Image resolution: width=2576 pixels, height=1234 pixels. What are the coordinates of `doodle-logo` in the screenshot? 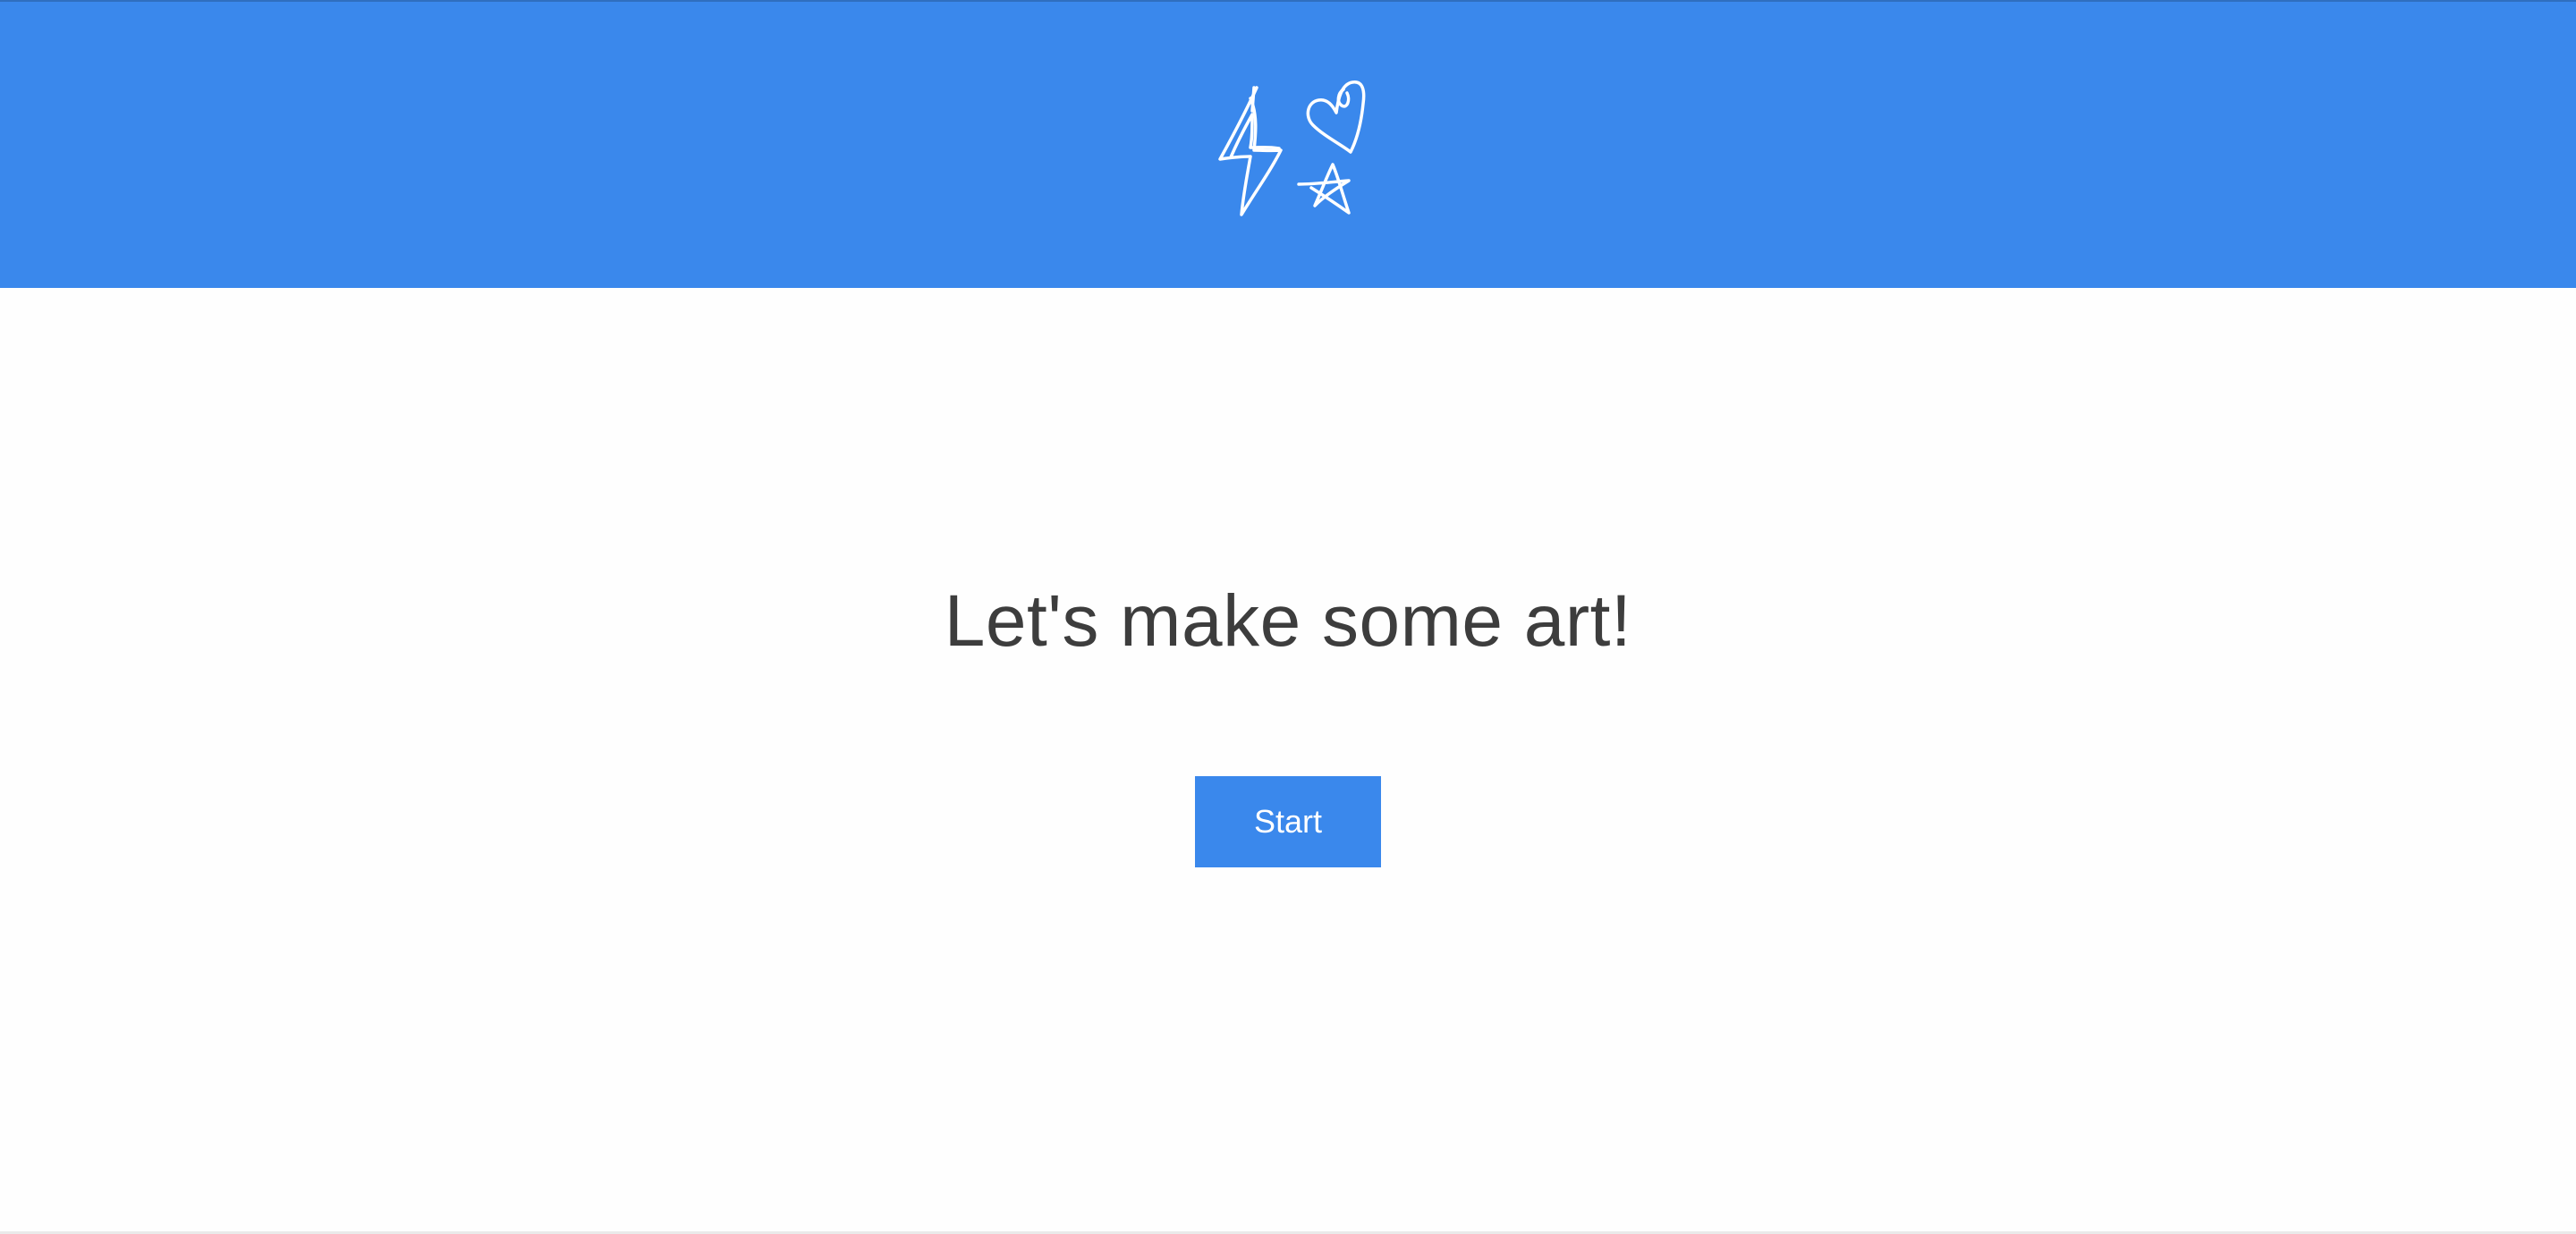 It's located at (1288, 148).